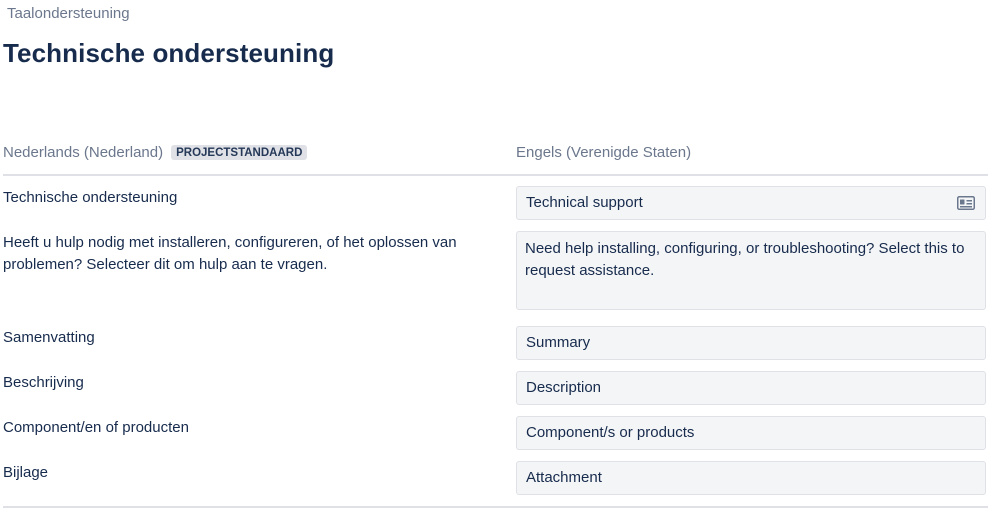  I want to click on id-card-icon, so click(966, 203).